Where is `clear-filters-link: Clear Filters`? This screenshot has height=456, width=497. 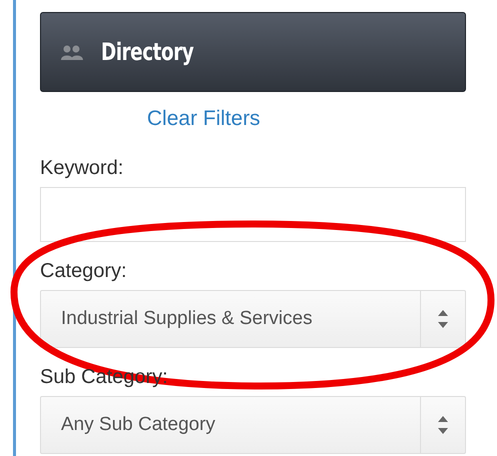 clear-filters-link: Clear Filters is located at coordinates (203, 119).